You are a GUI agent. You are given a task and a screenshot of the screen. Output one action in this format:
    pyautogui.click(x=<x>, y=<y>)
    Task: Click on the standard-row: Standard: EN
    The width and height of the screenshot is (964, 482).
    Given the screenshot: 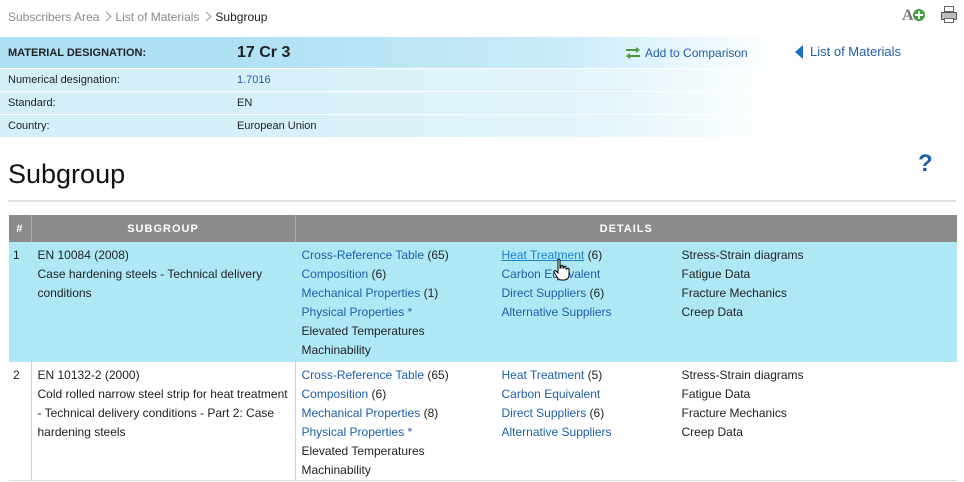 What is the action you would take?
    pyautogui.click(x=482, y=103)
    